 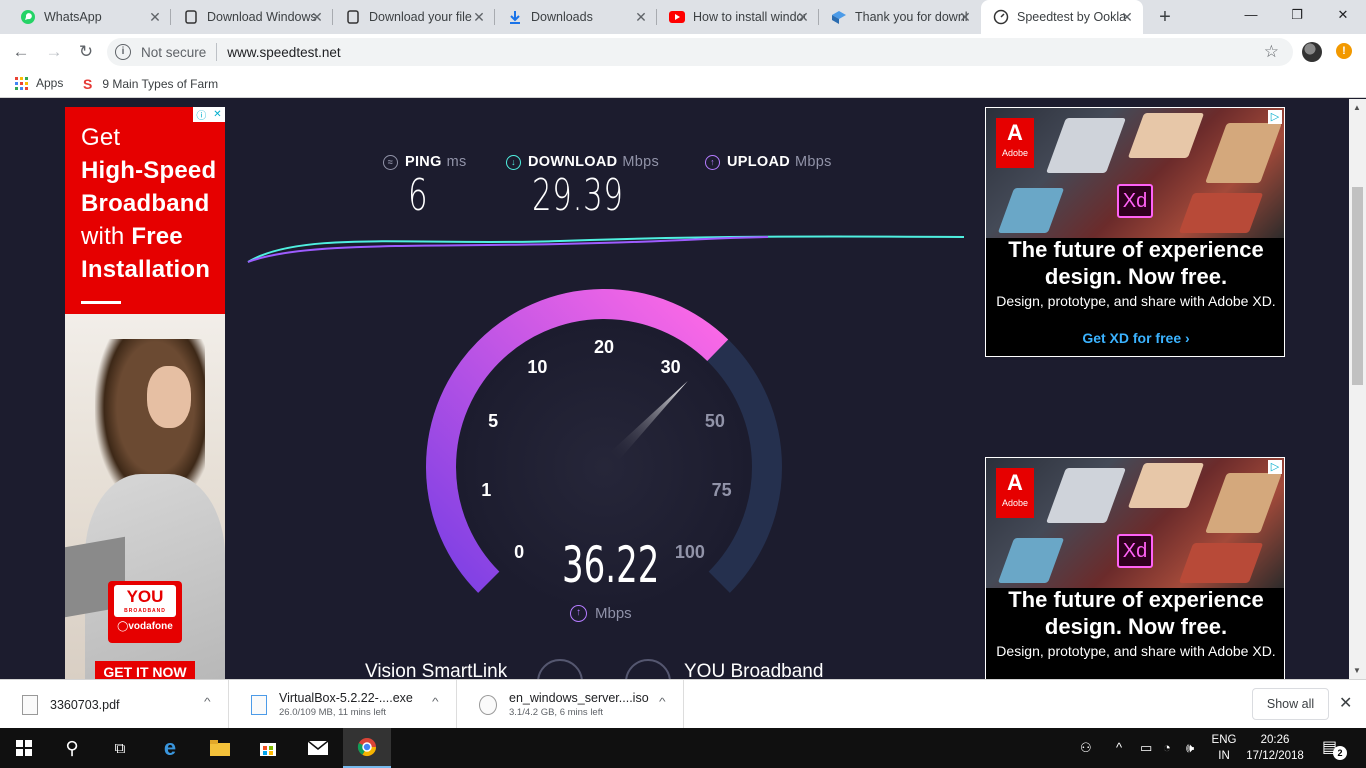 I want to click on info-icon: i, so click(x=123, y=52).